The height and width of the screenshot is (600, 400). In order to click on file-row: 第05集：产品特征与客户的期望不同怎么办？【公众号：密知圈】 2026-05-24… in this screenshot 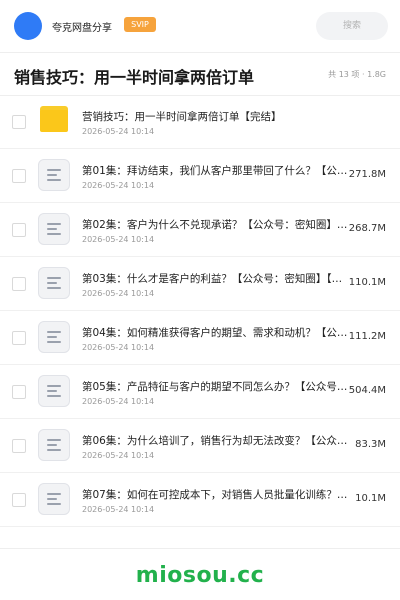, I will do `click(200, 392)`.